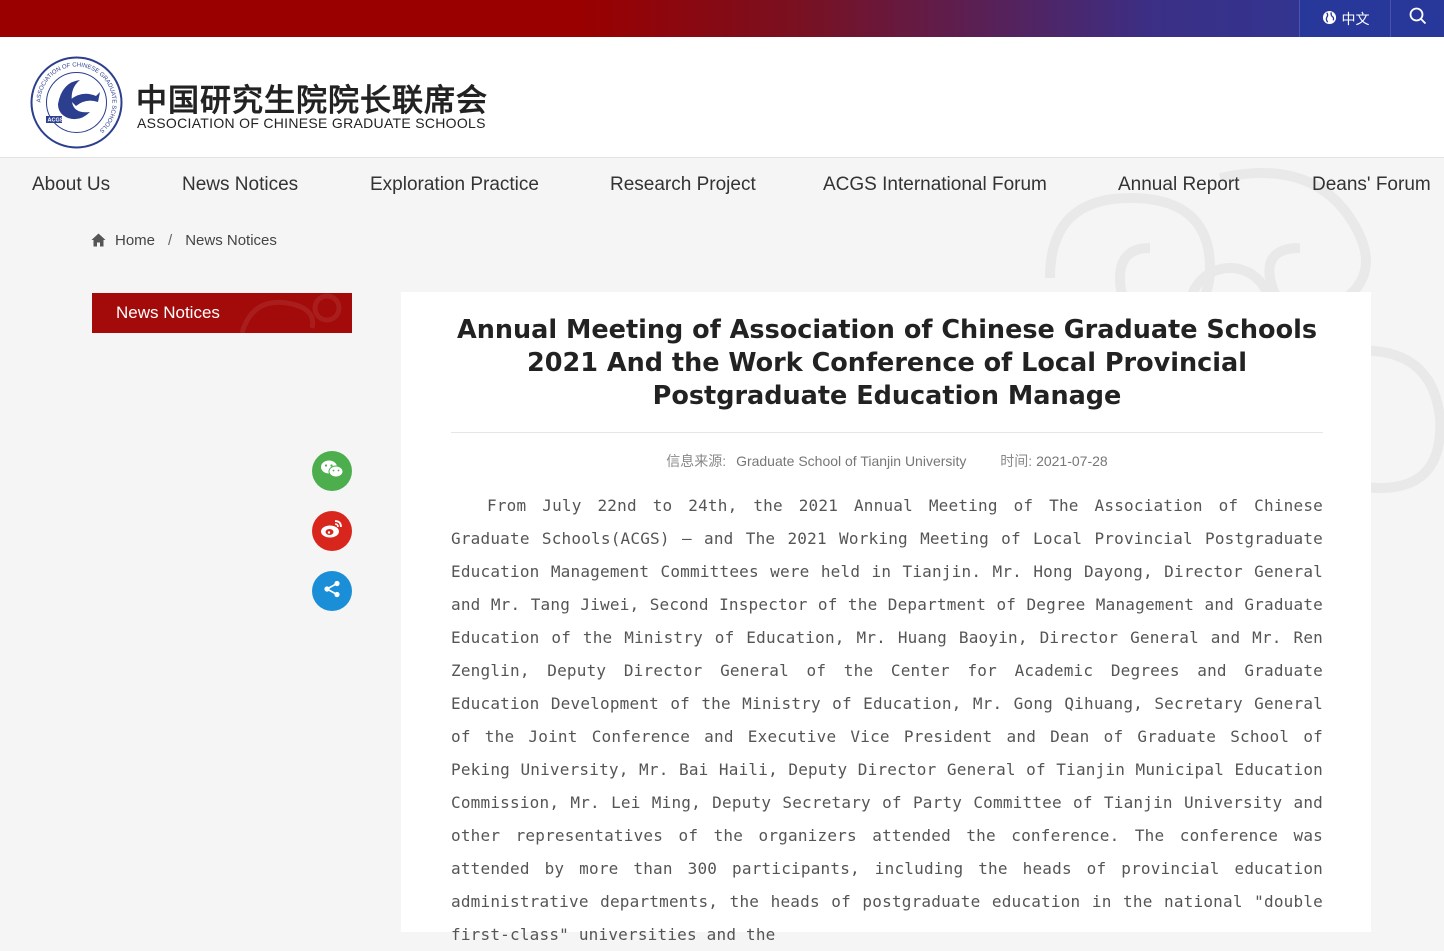 The image size is (1444, 951). I want to click on language-switch: 中文, so click(1345, 18).